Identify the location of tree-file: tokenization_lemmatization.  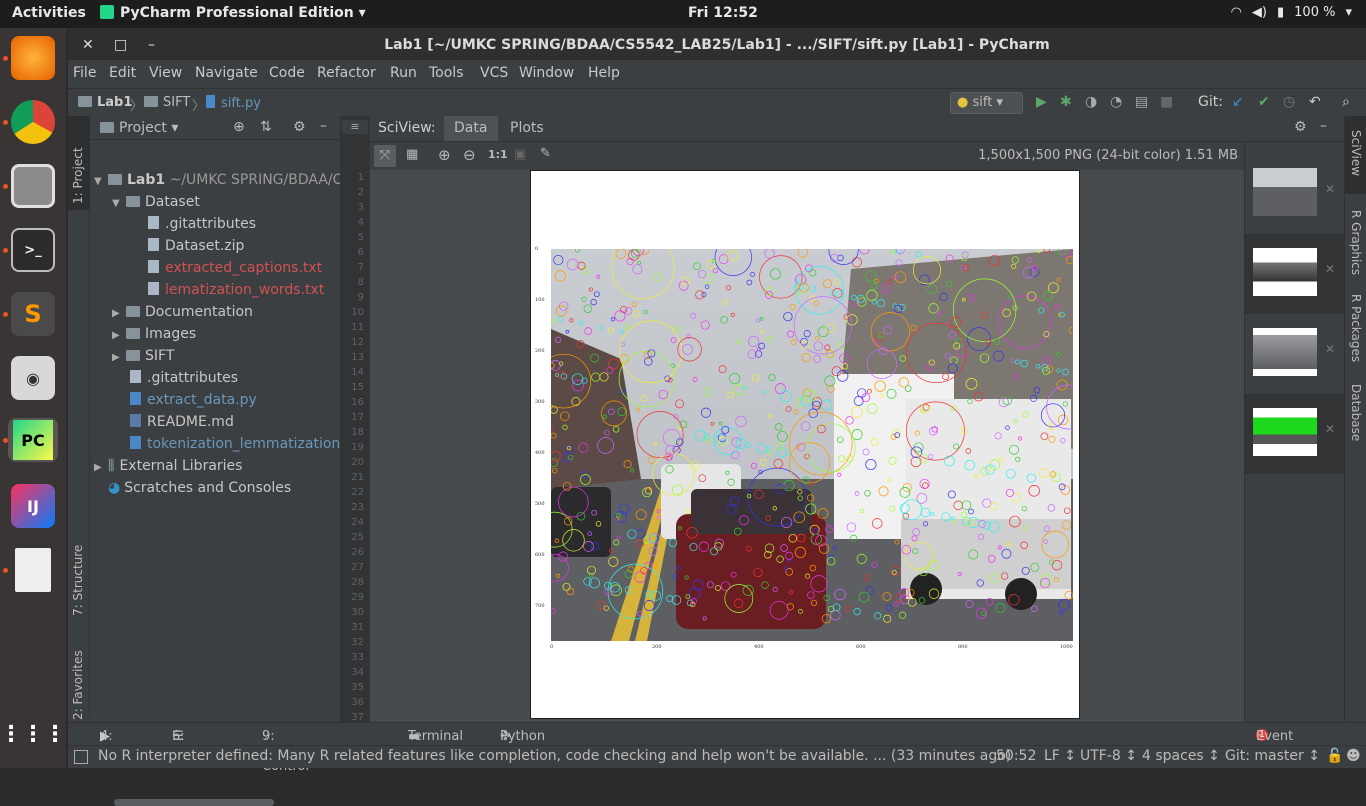
(235, 444).